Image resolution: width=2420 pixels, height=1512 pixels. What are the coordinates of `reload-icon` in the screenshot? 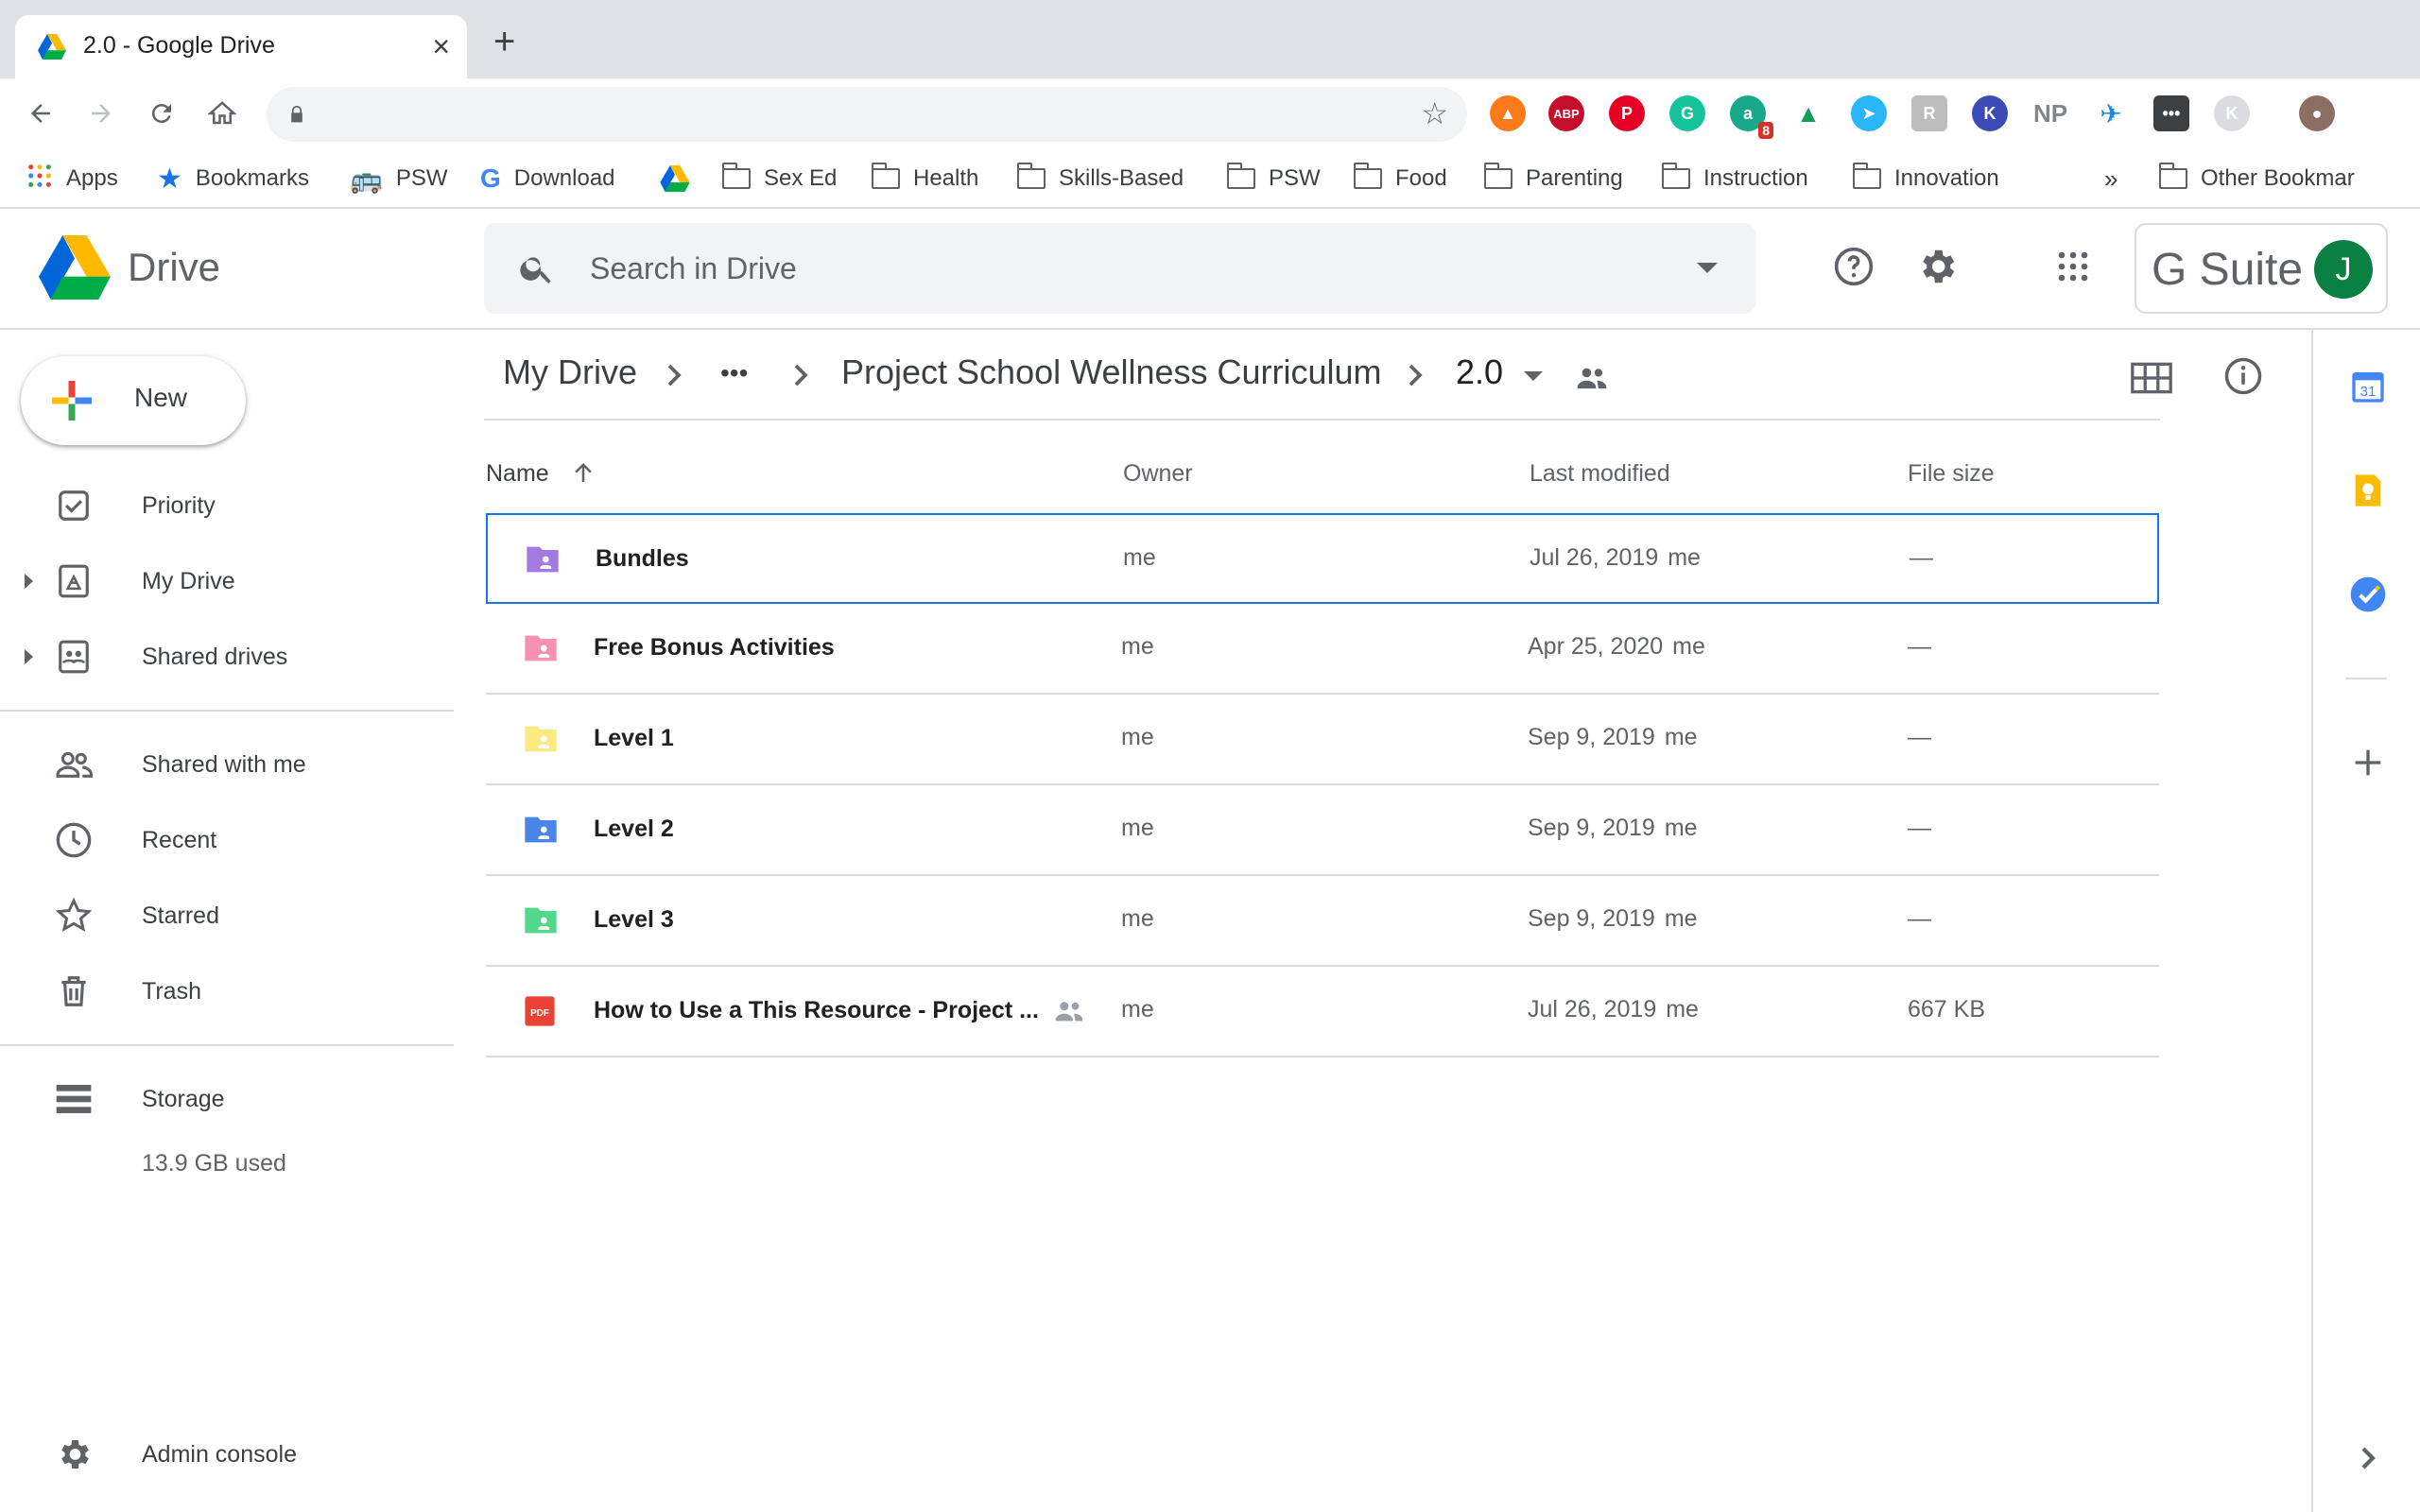 It's located at (161, 114).